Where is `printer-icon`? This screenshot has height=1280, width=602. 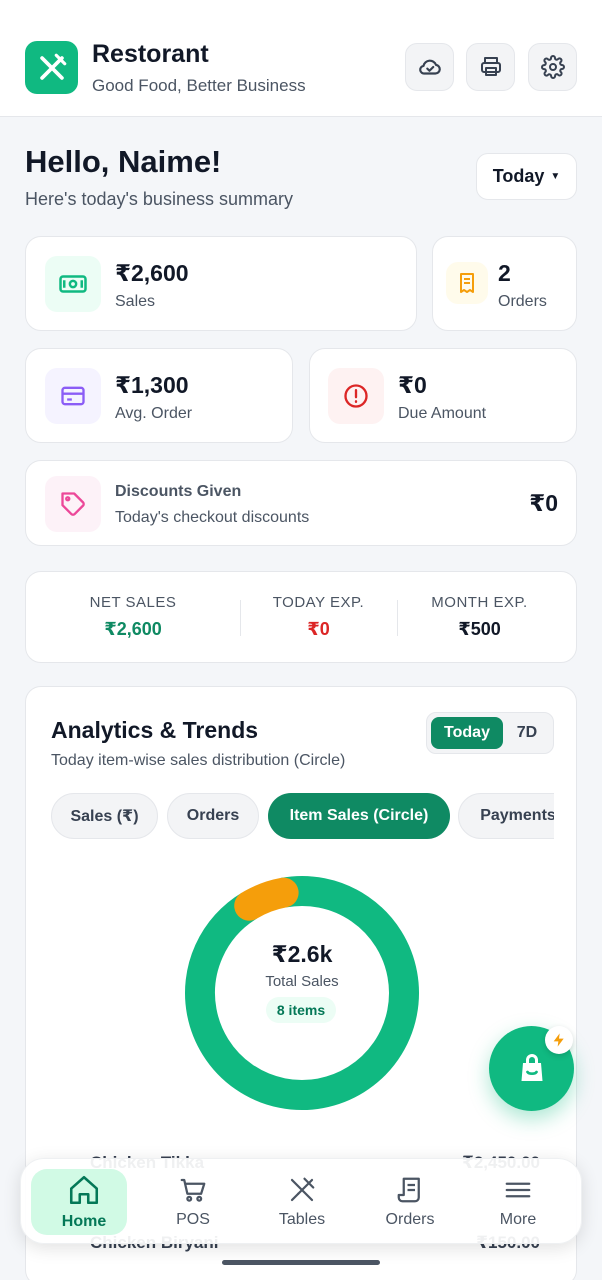
printer-icon is located at coordinates (490, 66).